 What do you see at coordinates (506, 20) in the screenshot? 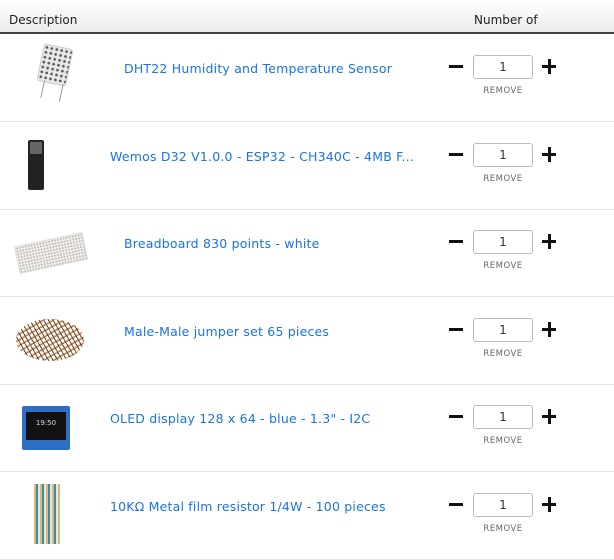
I see `number-of-column-header: Number of` at bounding box center [506, 20].